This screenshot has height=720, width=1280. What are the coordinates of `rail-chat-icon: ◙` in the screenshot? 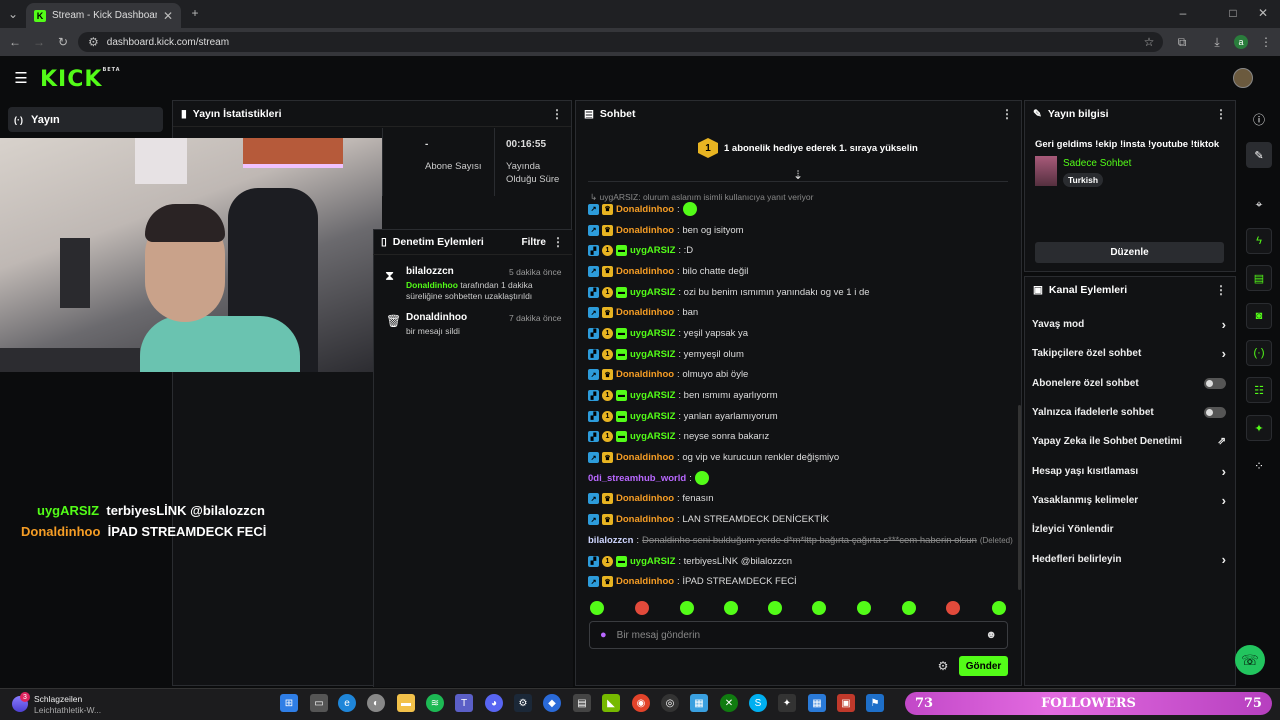 It's located at (1259, 316).